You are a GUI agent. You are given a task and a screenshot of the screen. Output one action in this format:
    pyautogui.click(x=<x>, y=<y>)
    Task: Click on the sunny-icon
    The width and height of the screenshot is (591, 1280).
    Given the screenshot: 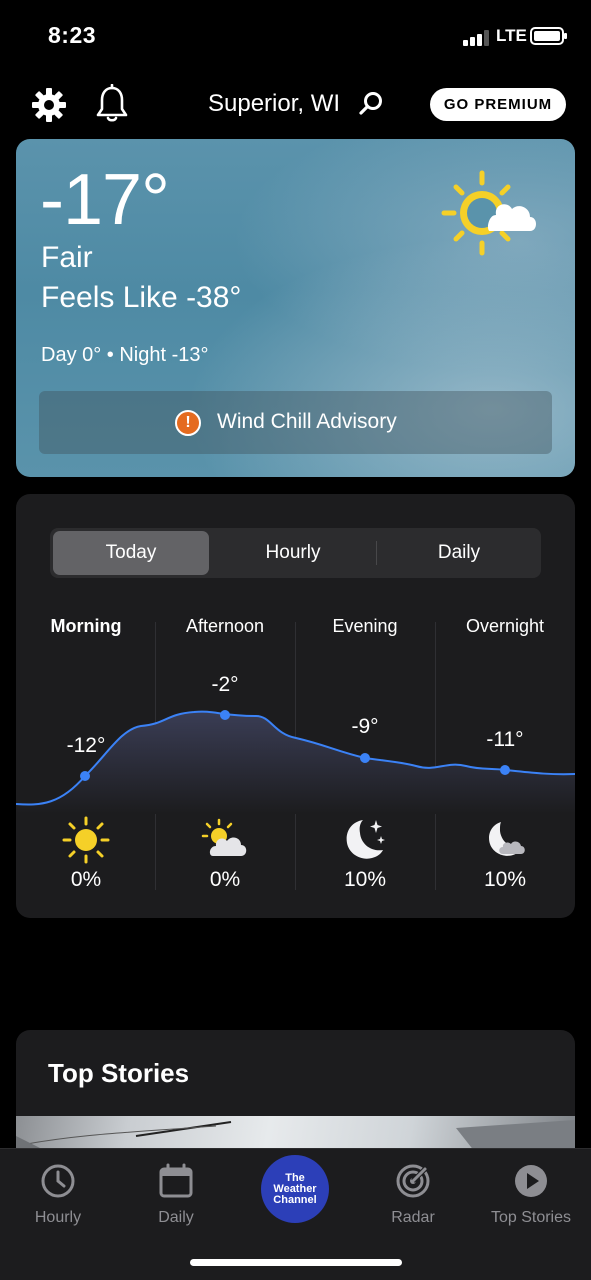 What is the action you would take?
    pyautogui.click(x=86, y=840)
    